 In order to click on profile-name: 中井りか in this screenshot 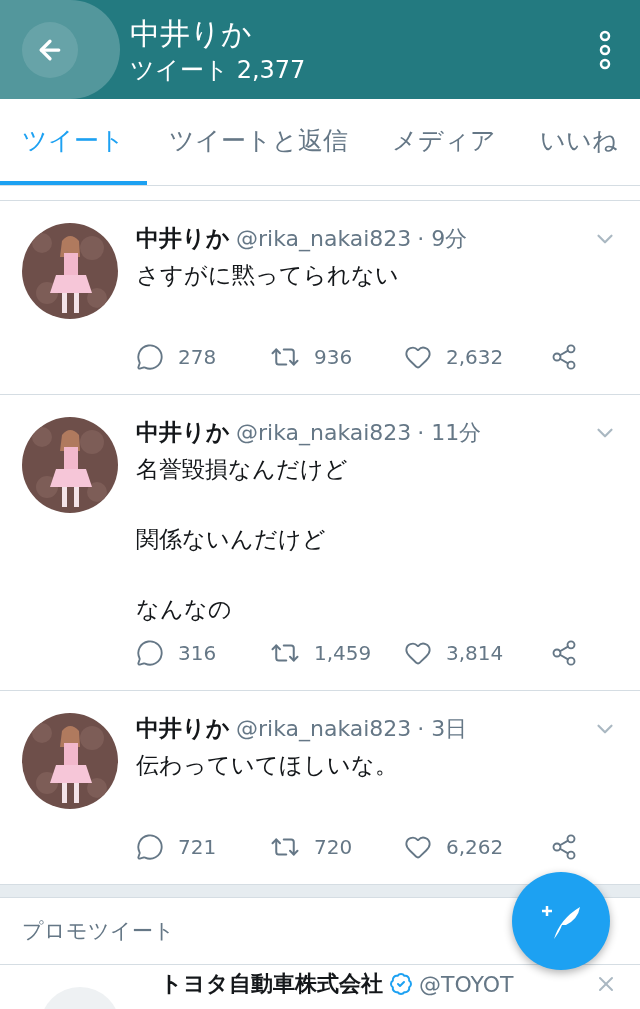, I will do `click(191, 33)`.